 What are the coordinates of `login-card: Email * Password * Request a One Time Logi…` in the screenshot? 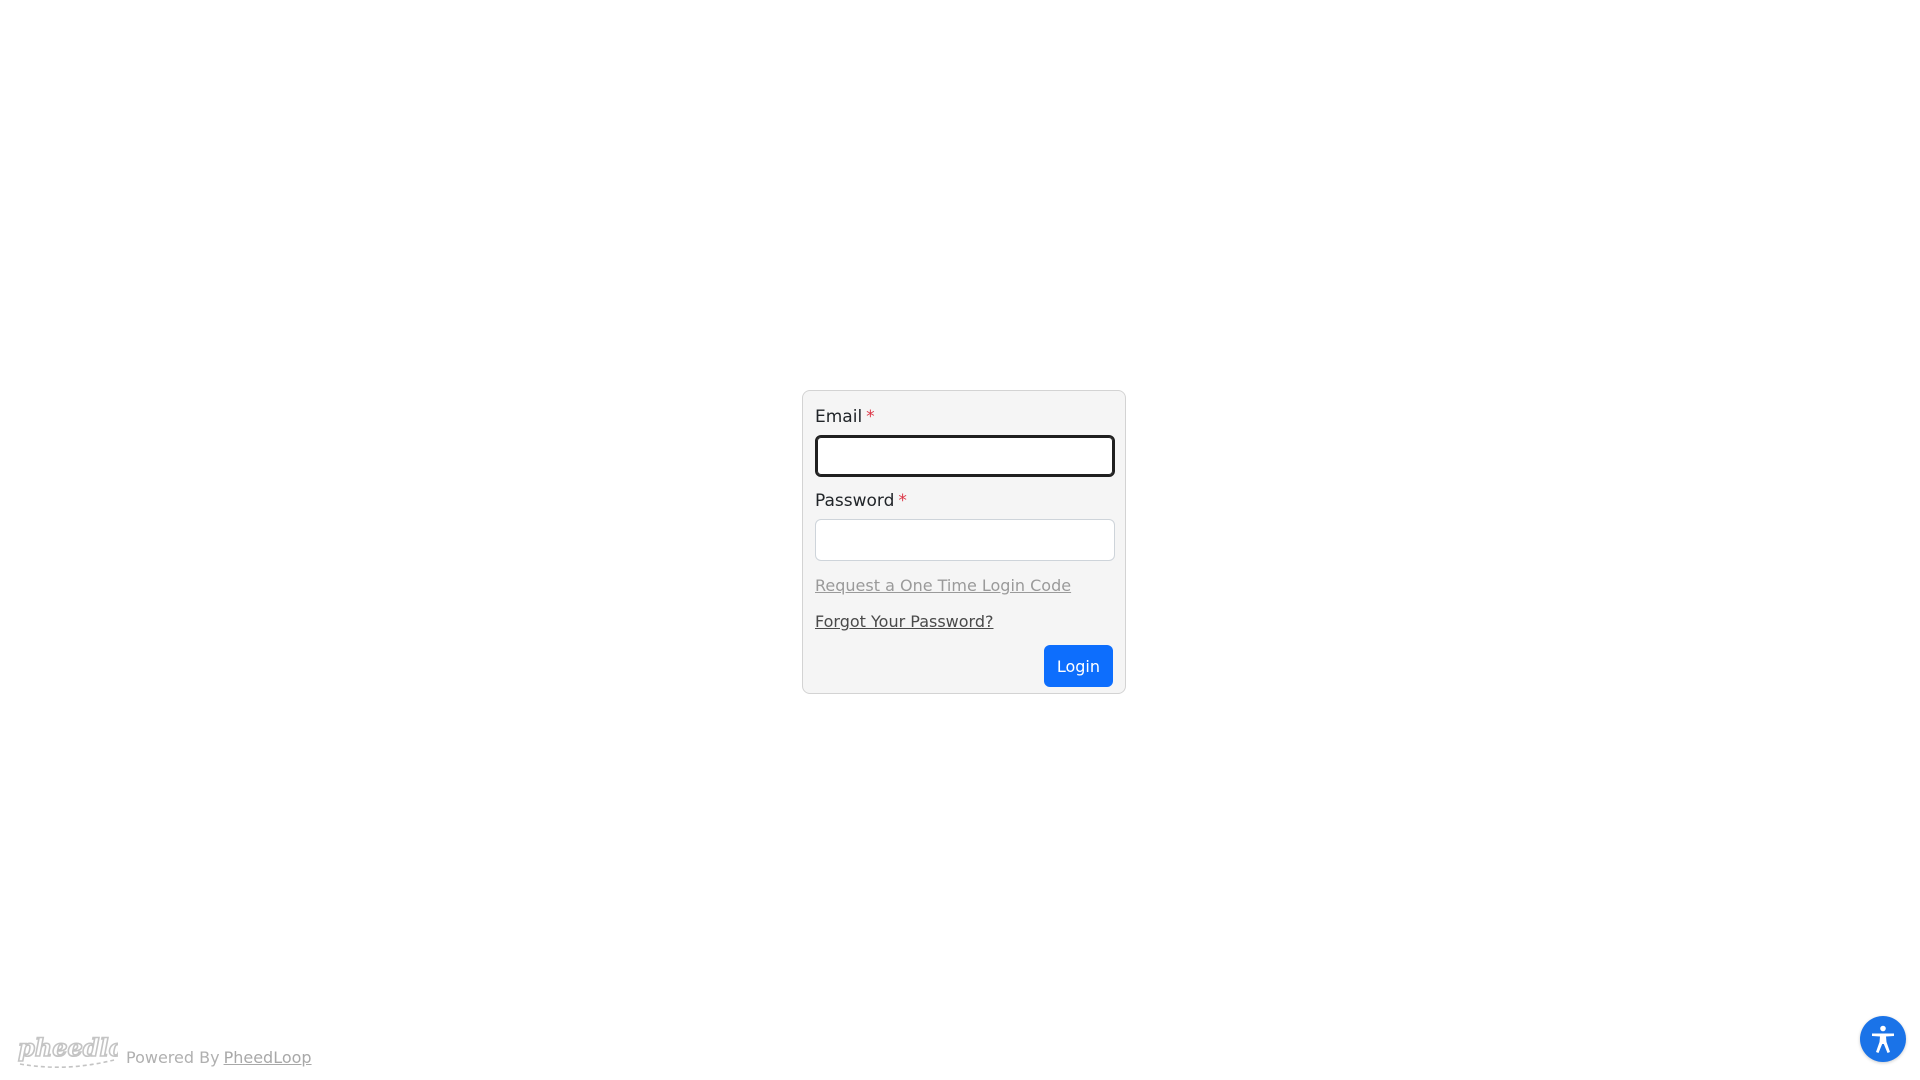 It's located at (964, 542).